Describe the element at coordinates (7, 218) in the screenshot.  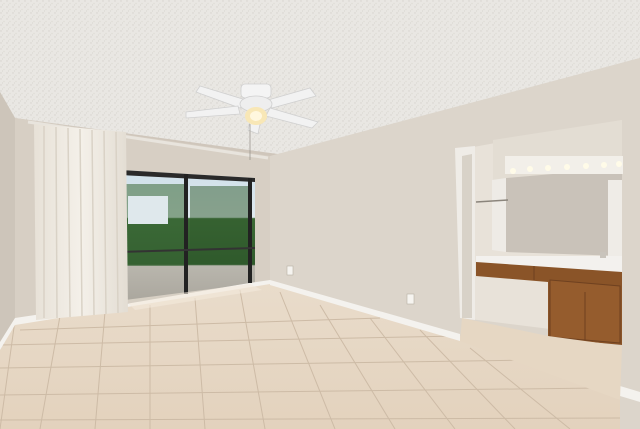
I see `left-wall` at that location.